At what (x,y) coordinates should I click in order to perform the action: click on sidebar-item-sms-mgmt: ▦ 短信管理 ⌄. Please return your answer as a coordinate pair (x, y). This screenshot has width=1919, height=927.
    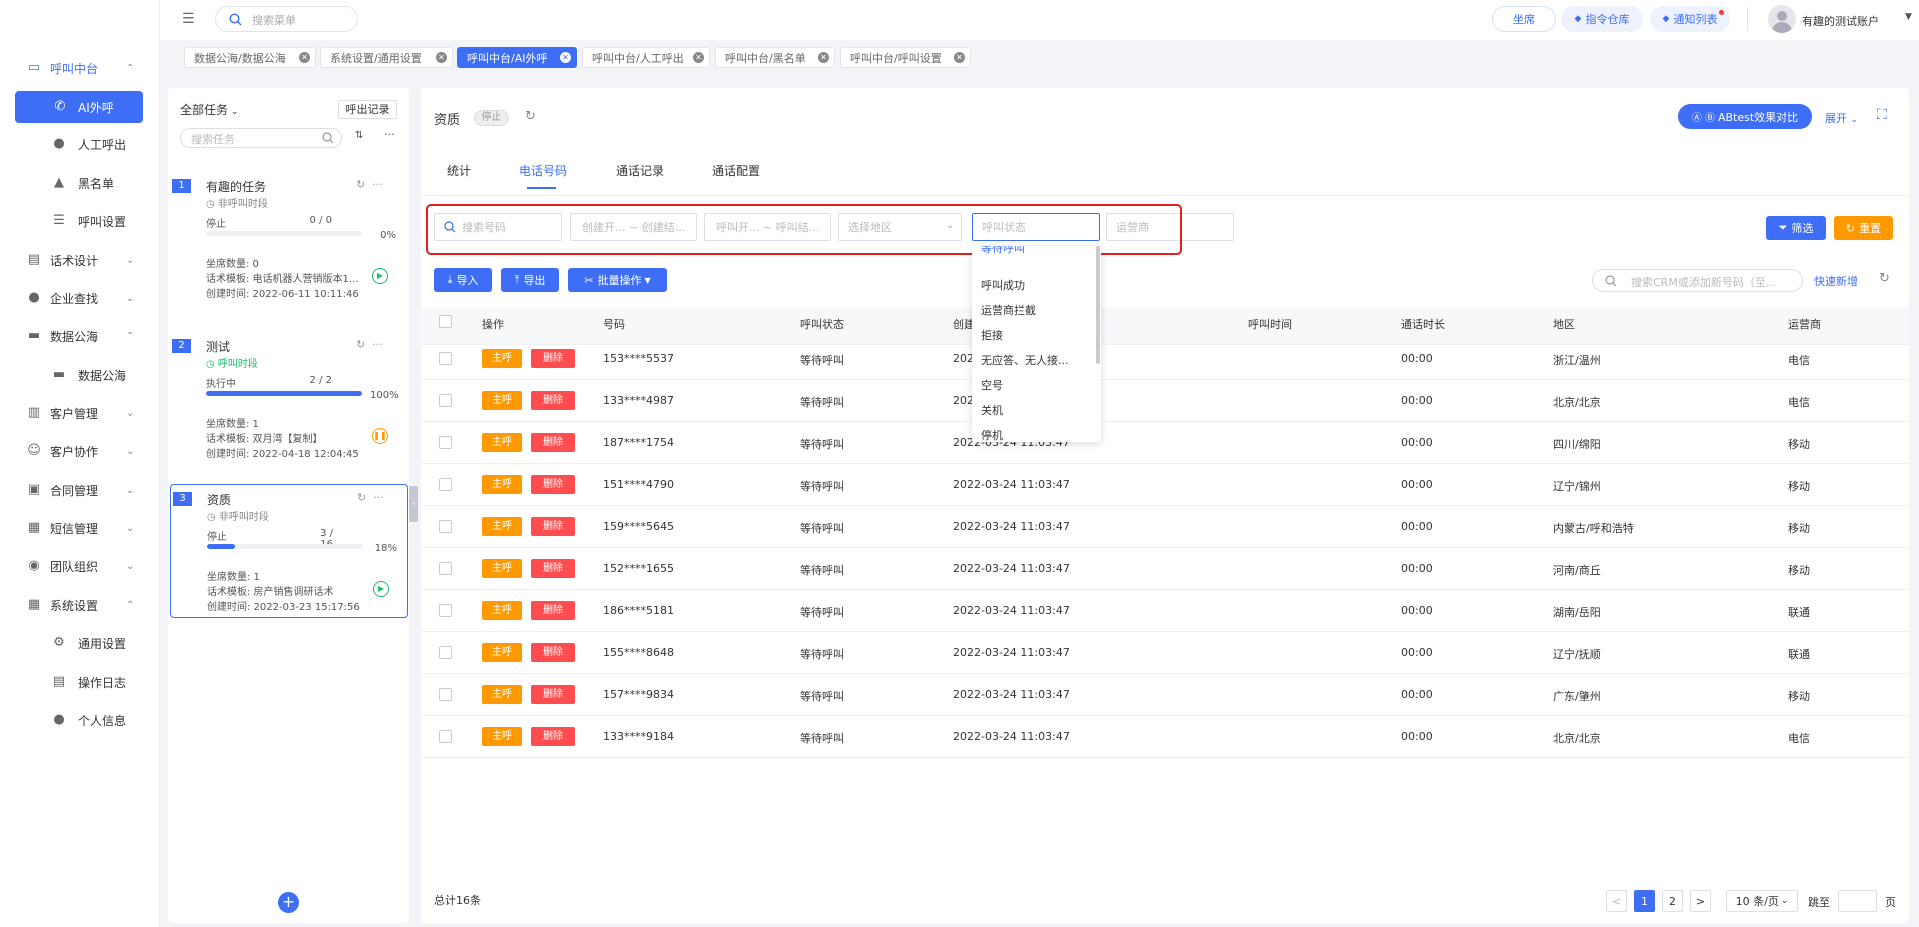
    Looking at the image, I should click on (80, 528).